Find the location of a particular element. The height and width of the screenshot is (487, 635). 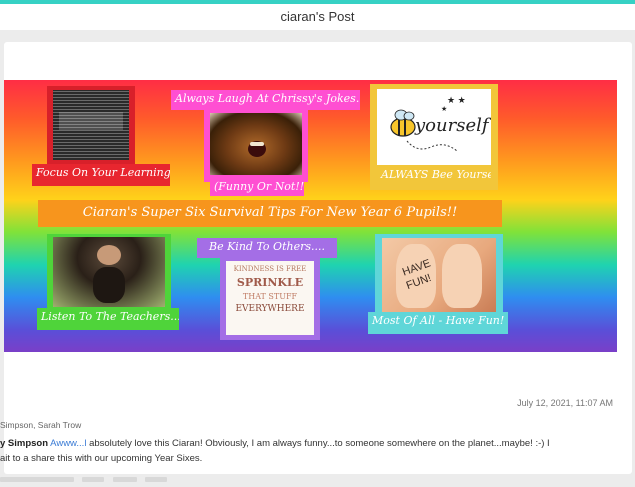

likers-list: Simpson, Sarah Trow is located at coordinates (40, 425).